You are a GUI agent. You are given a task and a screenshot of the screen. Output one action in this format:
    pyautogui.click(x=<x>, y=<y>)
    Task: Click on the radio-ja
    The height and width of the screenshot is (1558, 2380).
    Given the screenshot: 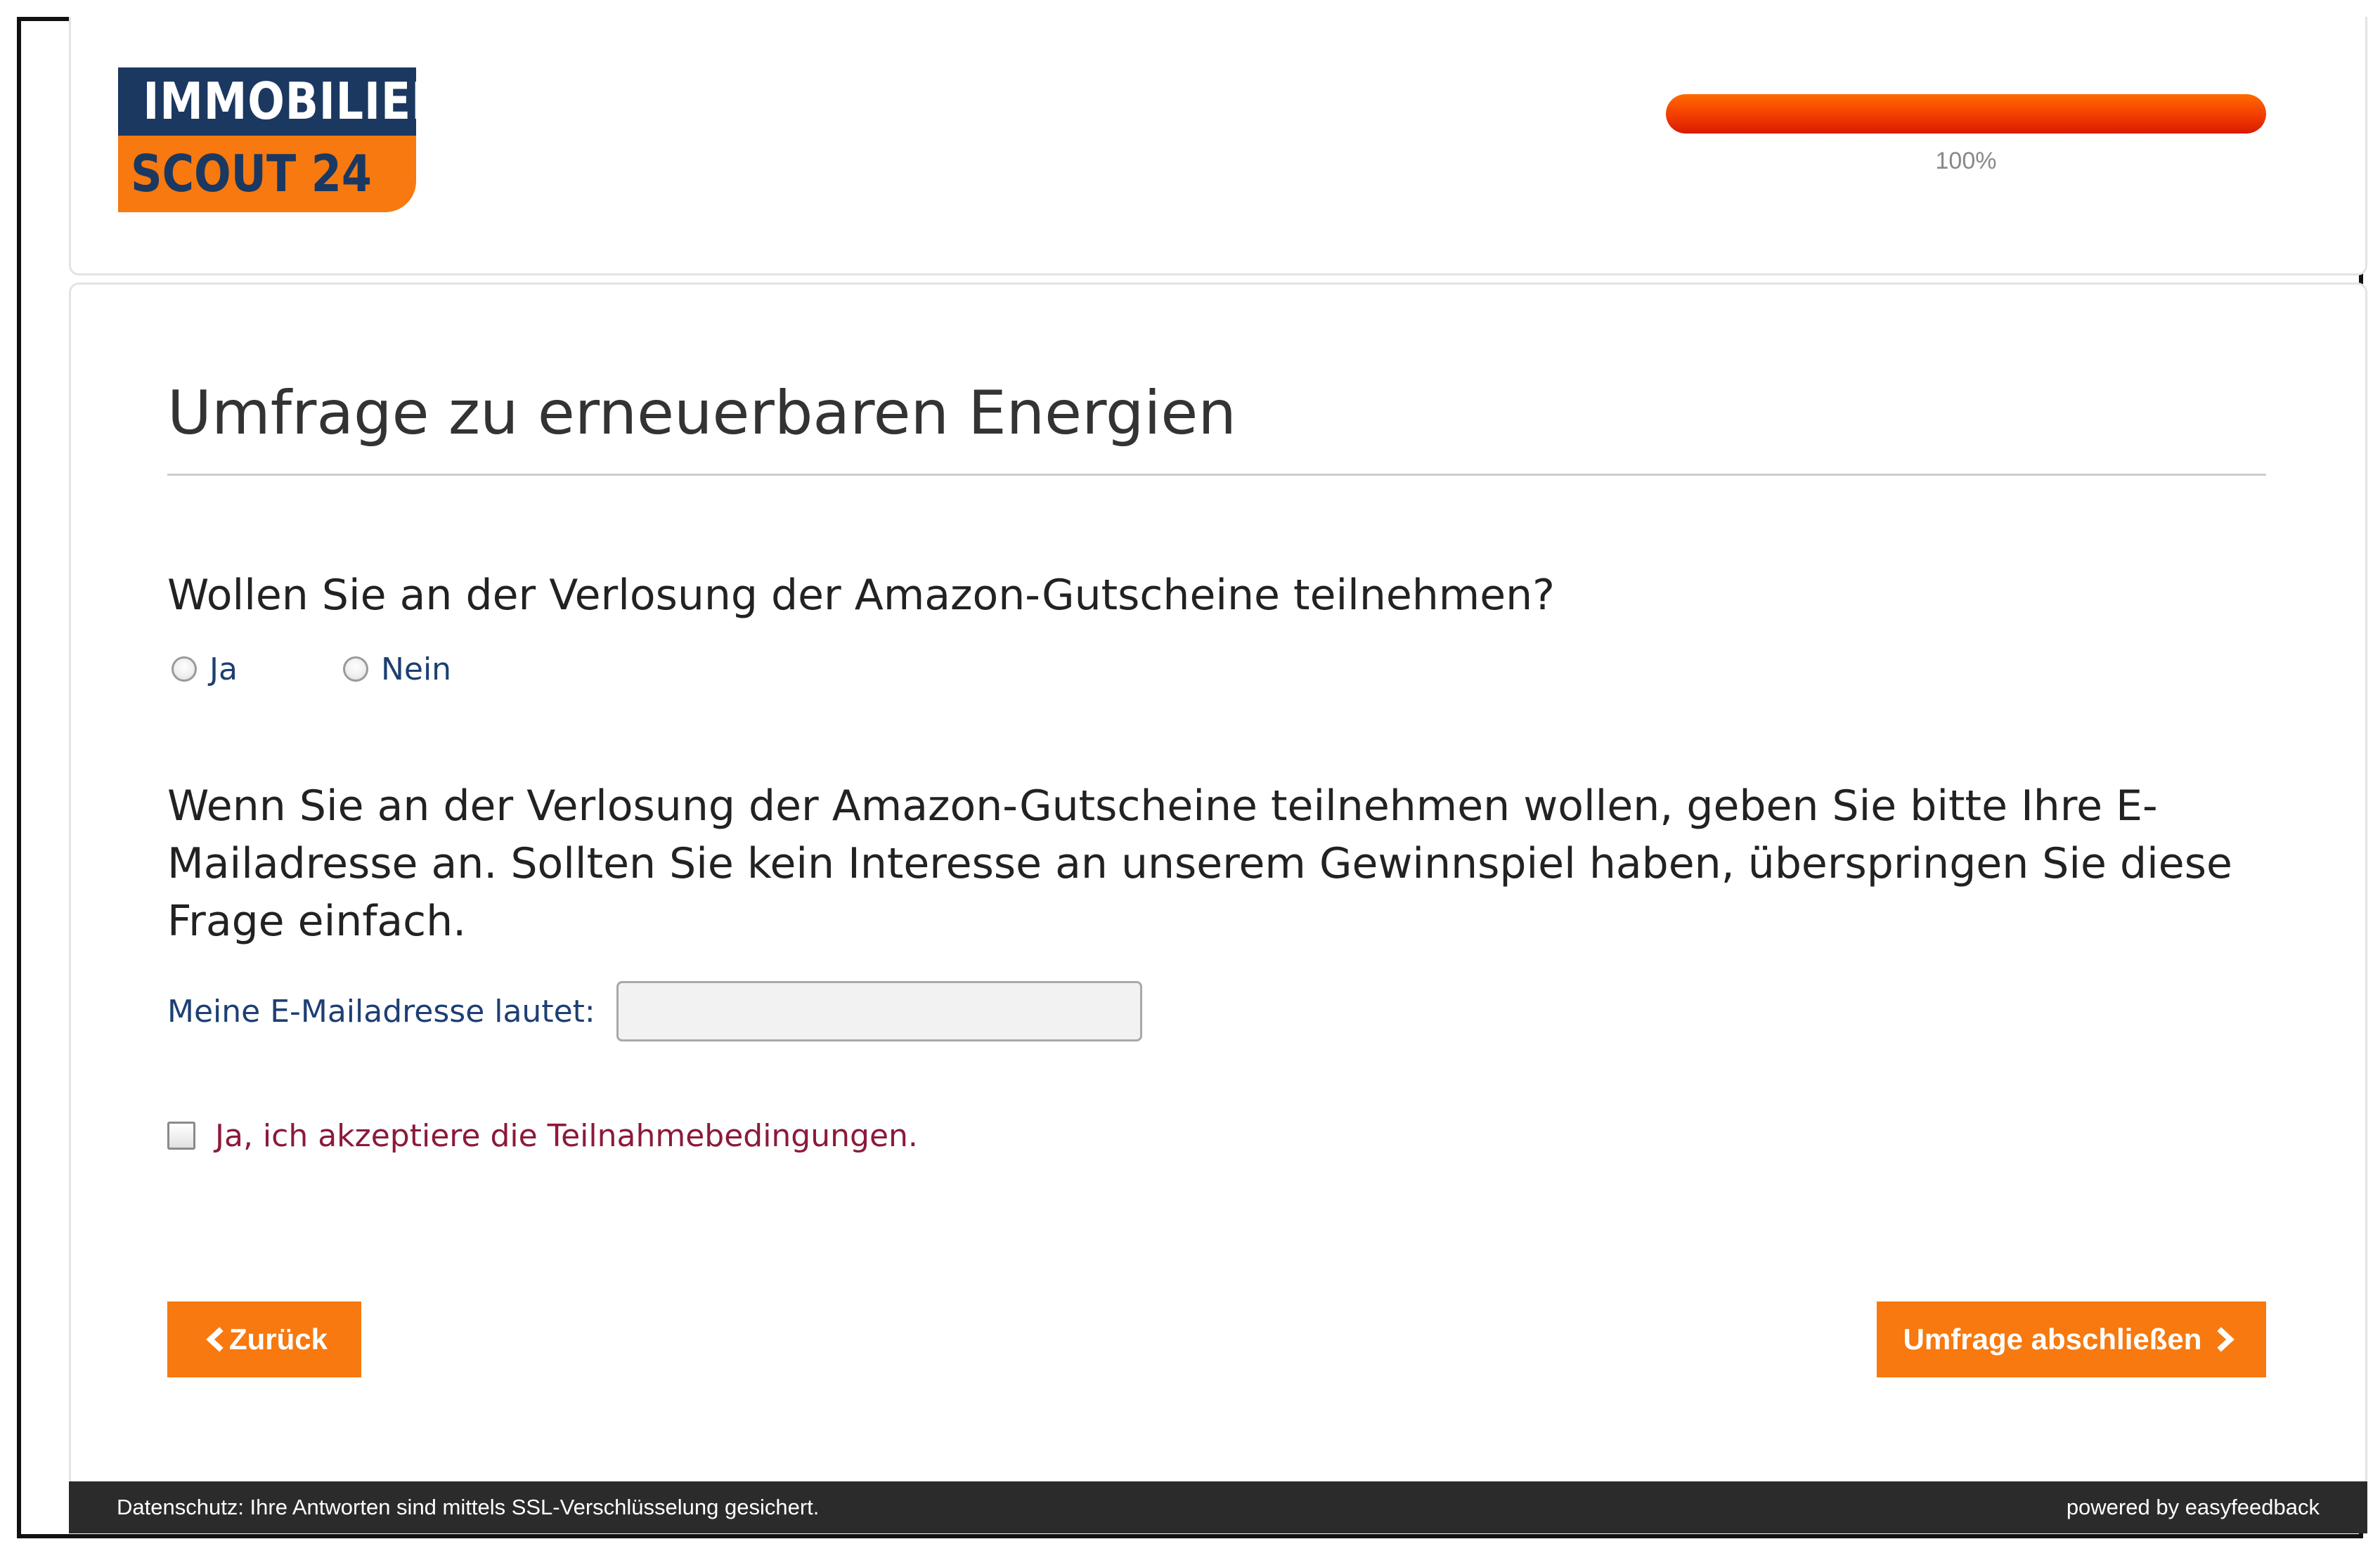 What is the action you would take?
    pyautogui.click(x=185, y=669)
    